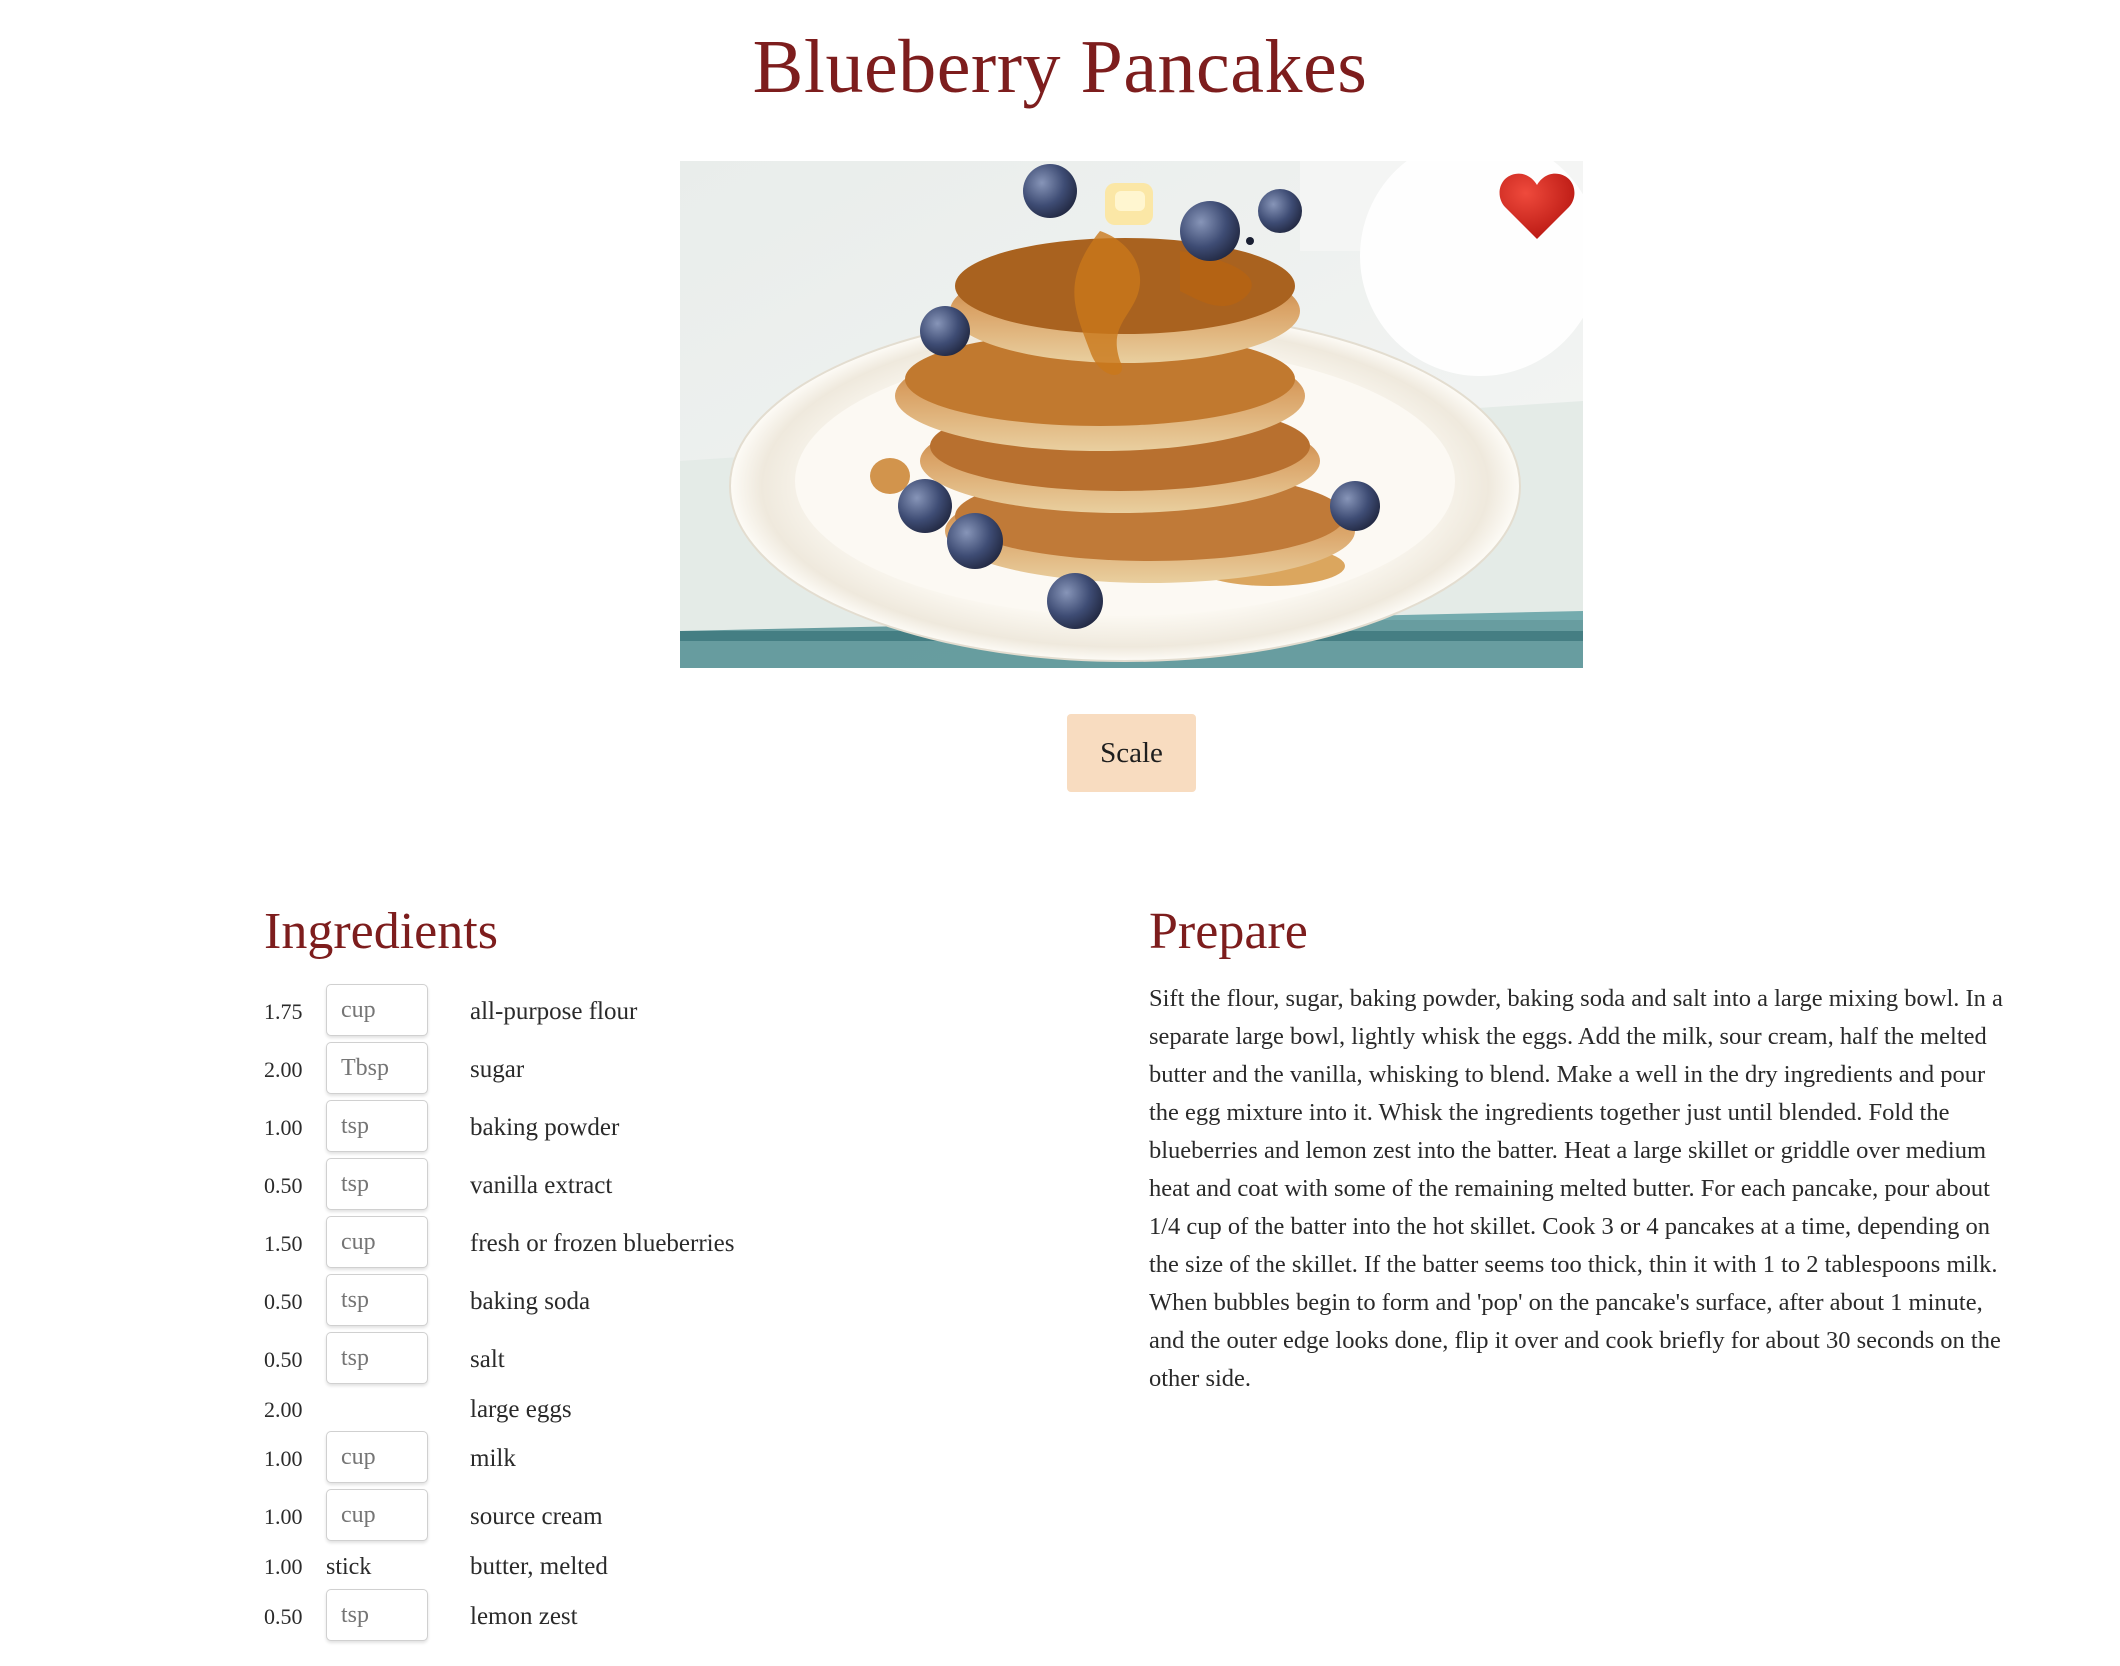 This screenshot has width=2120, height=1666. What do you see at coordinates (487, 1359) in the screenshot?
I see `ingredient-name: salt` at bounding box center [487, 1359].